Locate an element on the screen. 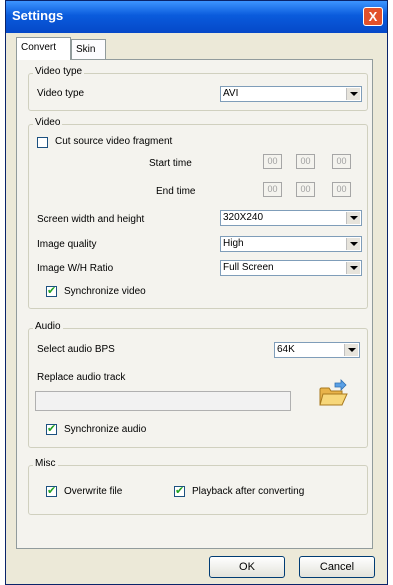 The image size is (393, 585). tab-skin: Skin is located at coordinates (88, 49).